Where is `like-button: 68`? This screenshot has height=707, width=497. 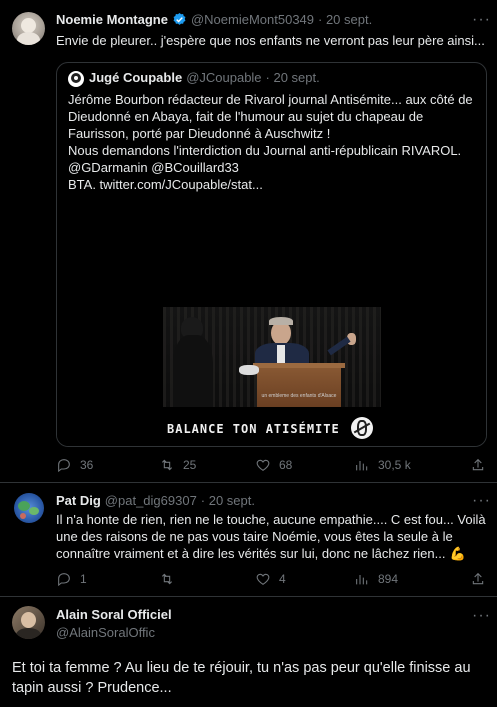 like-button: 68 is located at coordinates (273, 465).